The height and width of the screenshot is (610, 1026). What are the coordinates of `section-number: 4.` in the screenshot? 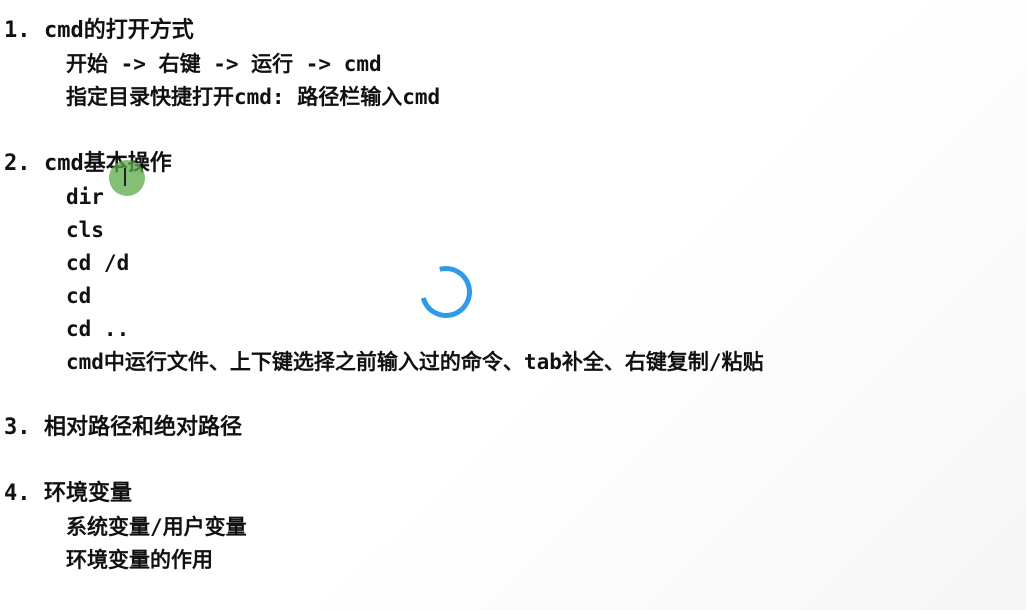 It's located at (17, 493).